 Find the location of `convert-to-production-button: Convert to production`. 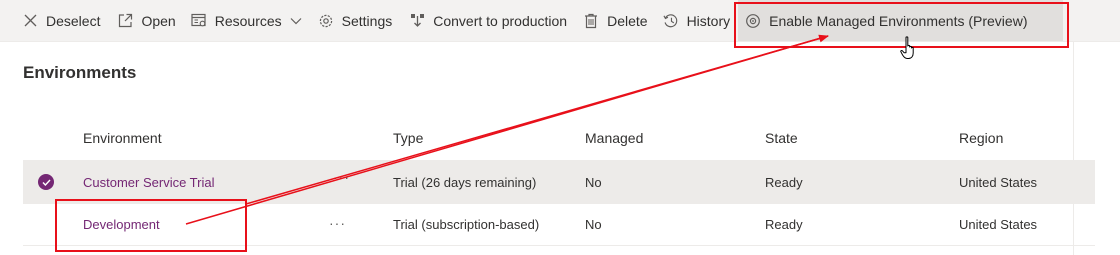

convert-to-production-button: Convert to production is located at coordinates (488, 20).